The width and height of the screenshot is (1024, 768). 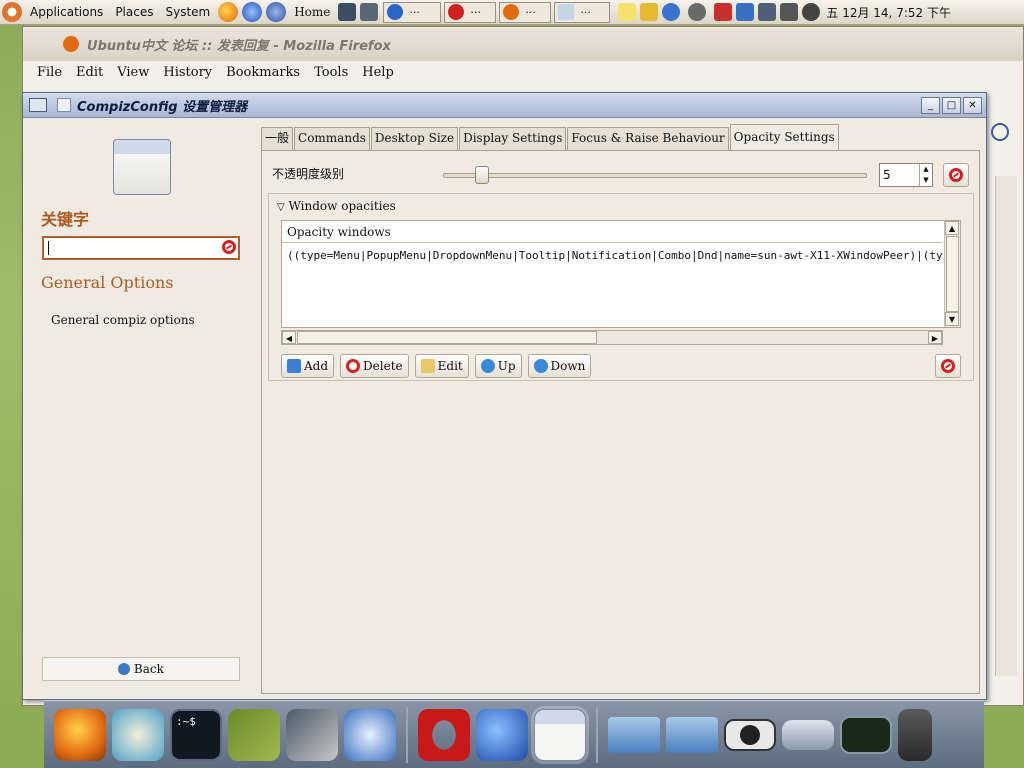 What do you see at coordinates (926, 180) in the screenshot?
I see `spin-down-icon: ▼` at bounding box center [926, 180].